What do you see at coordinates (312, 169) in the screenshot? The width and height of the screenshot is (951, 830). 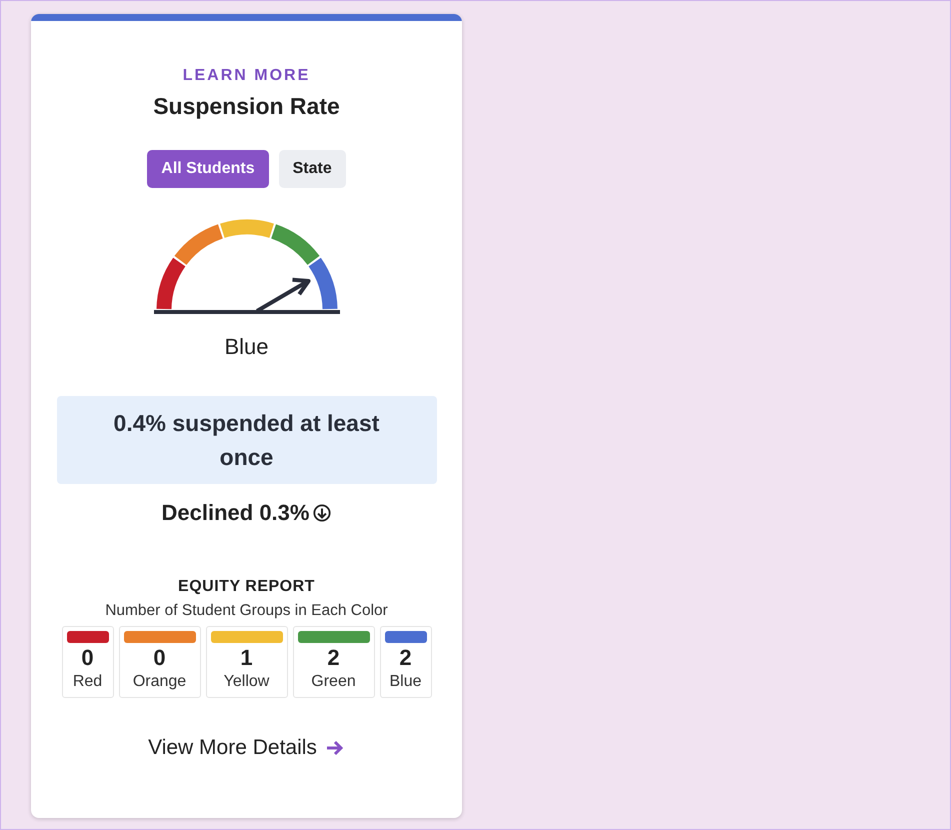 I see `filter-tab: State` at bounding box center [312, 169].